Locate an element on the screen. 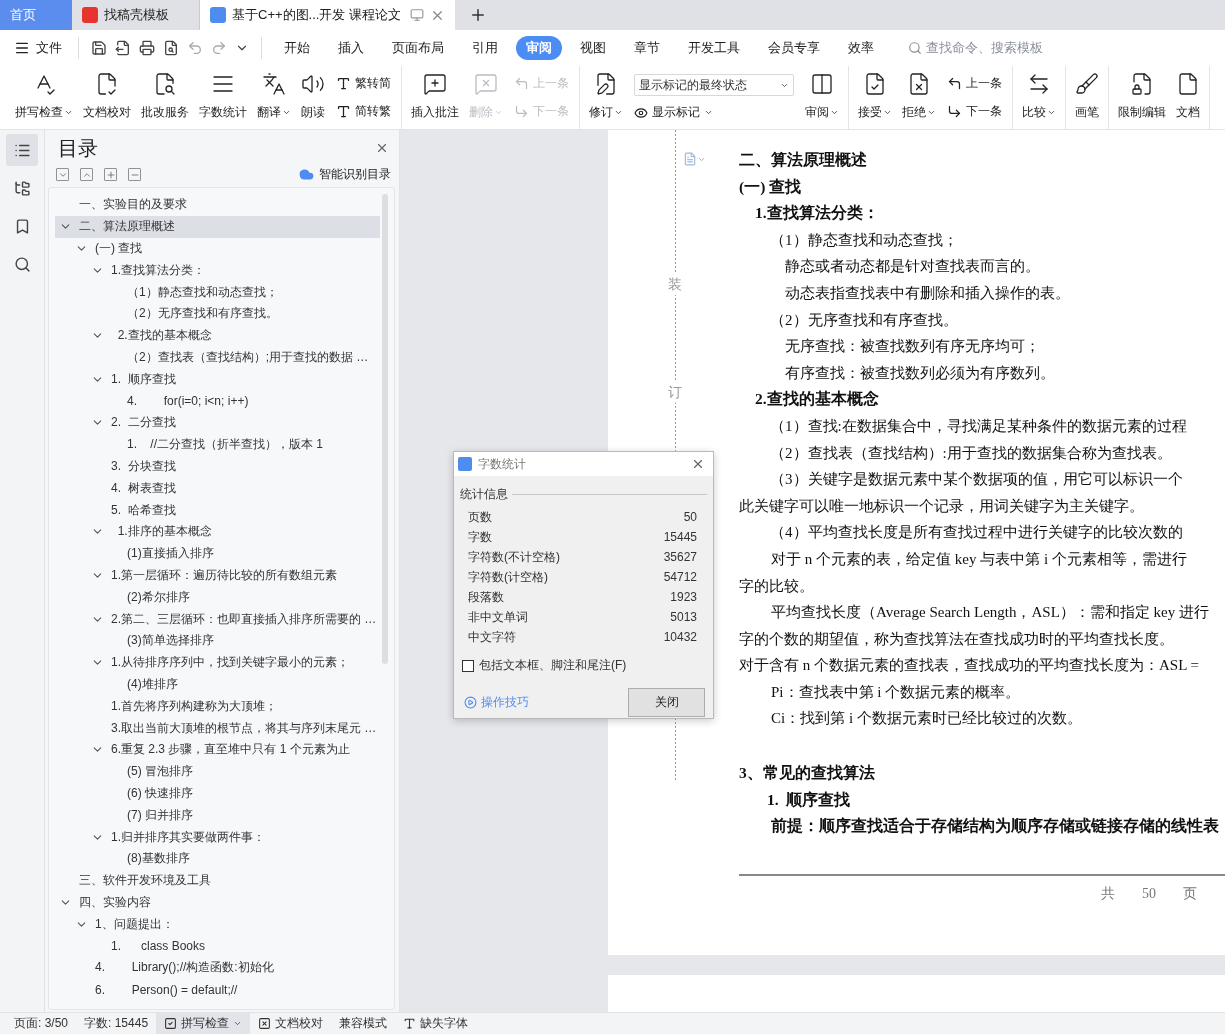 Image resolution: width=1225 pixels, height=1034 pixels. save-icon is located at coordinates (99, 48).